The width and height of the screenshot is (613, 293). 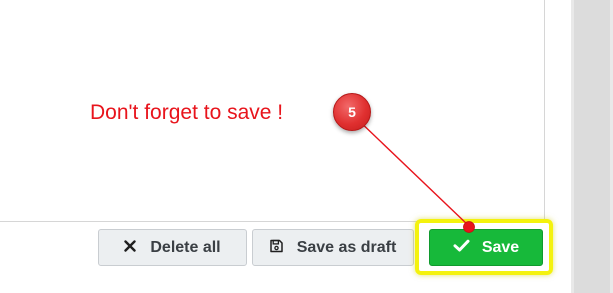 I want to click on vertical-scrollbar, so click(x=592, y=146).